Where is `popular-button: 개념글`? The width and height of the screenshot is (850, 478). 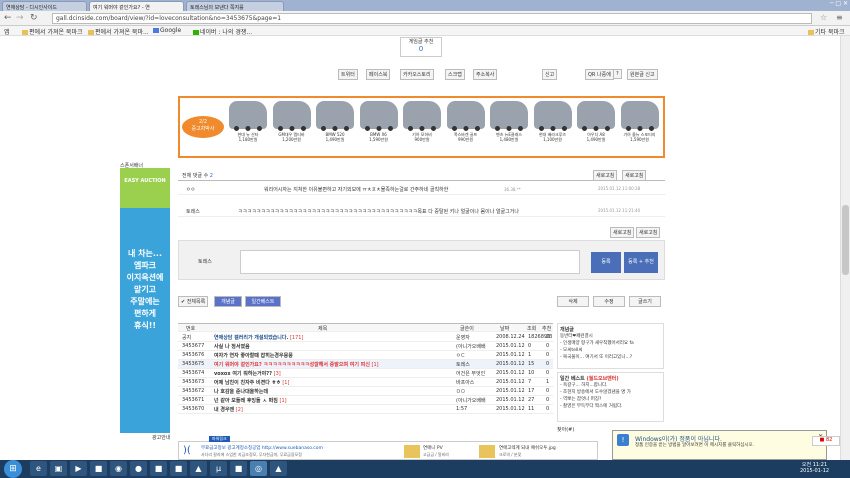 popular-button: 개념글 is located at coordinates (228, 301).